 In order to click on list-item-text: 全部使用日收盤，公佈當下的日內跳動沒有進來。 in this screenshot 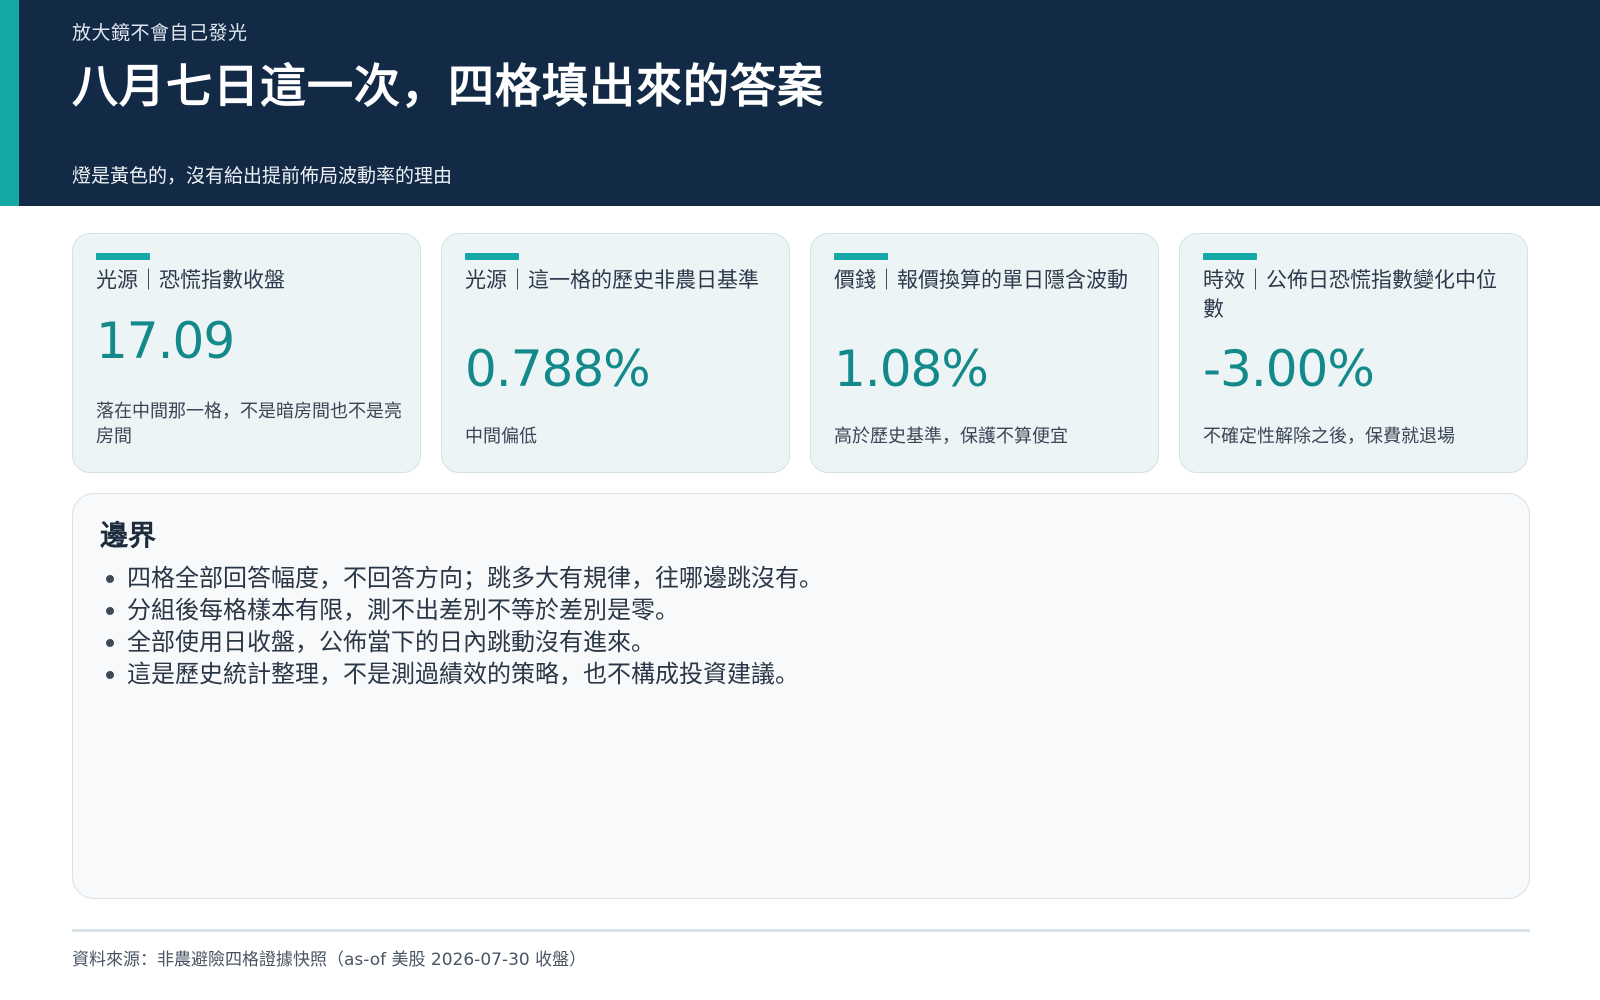, I will do `click(391, 642)`.